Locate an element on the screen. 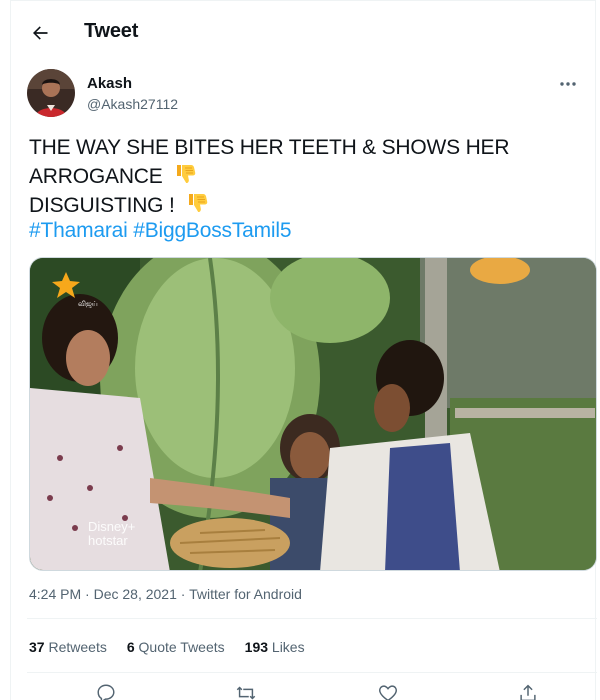 The image size is (600, 700). reply-icon is located at coordinates (106, 692).